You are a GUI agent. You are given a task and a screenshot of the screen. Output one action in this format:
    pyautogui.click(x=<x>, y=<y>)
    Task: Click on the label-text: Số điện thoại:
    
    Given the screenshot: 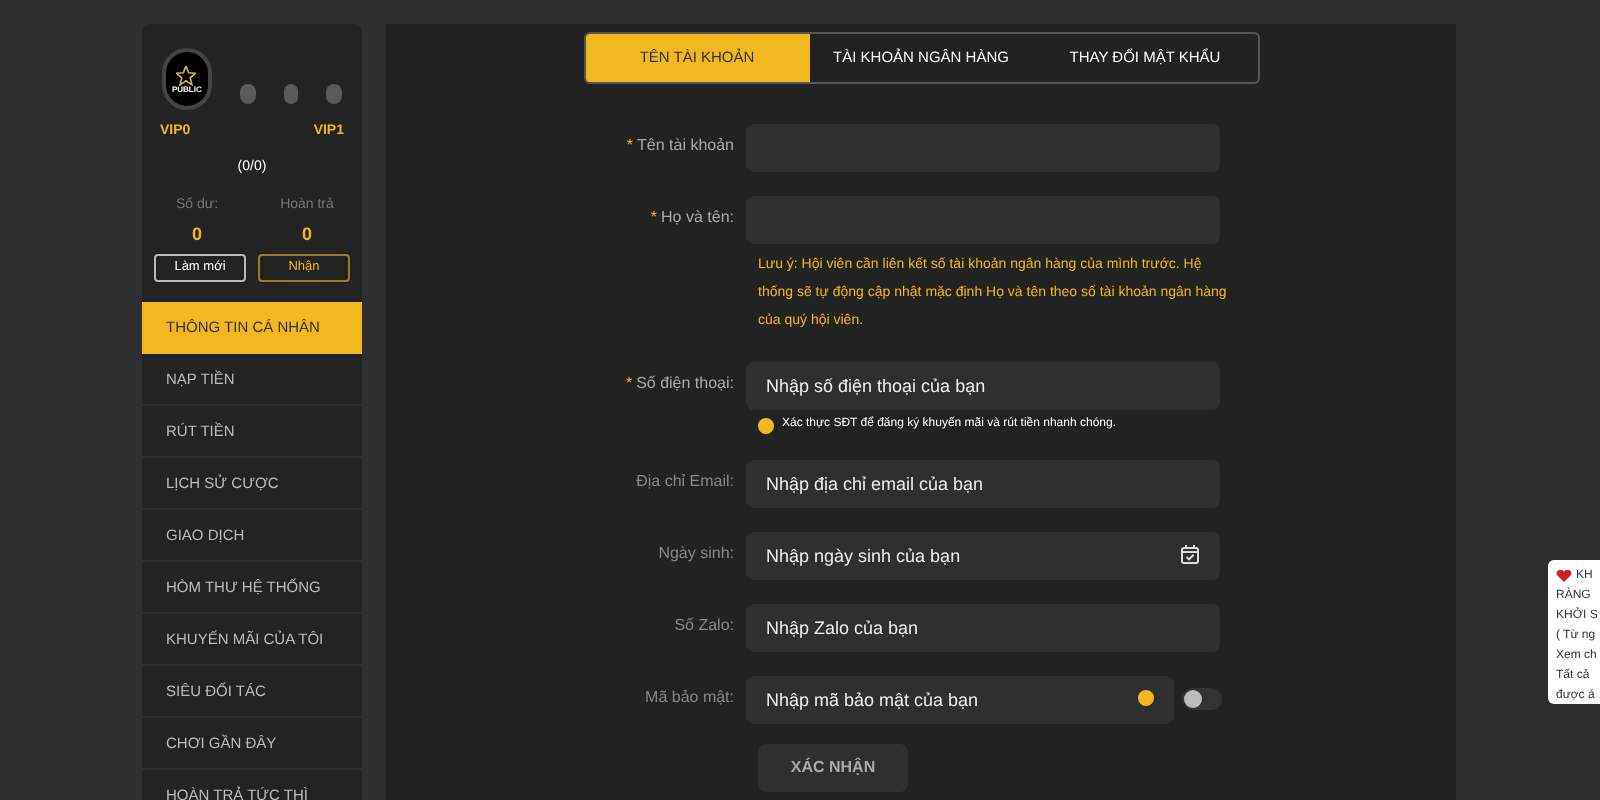 What is the action you would take?
    pyautogui.click(x=685, y=383)
    